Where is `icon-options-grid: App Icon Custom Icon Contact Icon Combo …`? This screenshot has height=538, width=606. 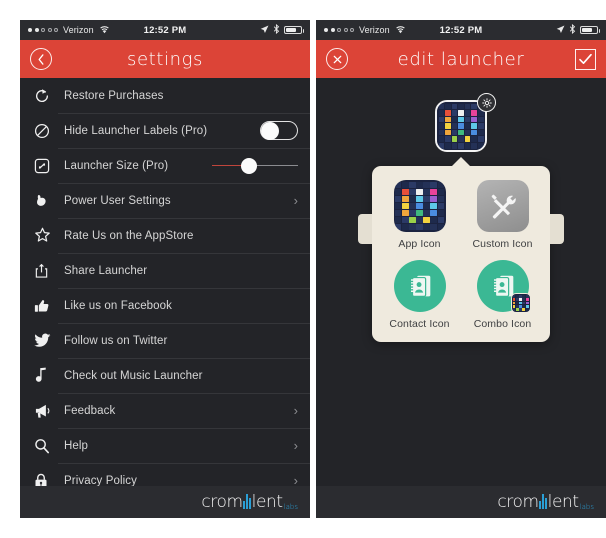
icon-options-grid: App Icon Custom Icon Contact Icon Combo … is located at coordinates (461, 255).